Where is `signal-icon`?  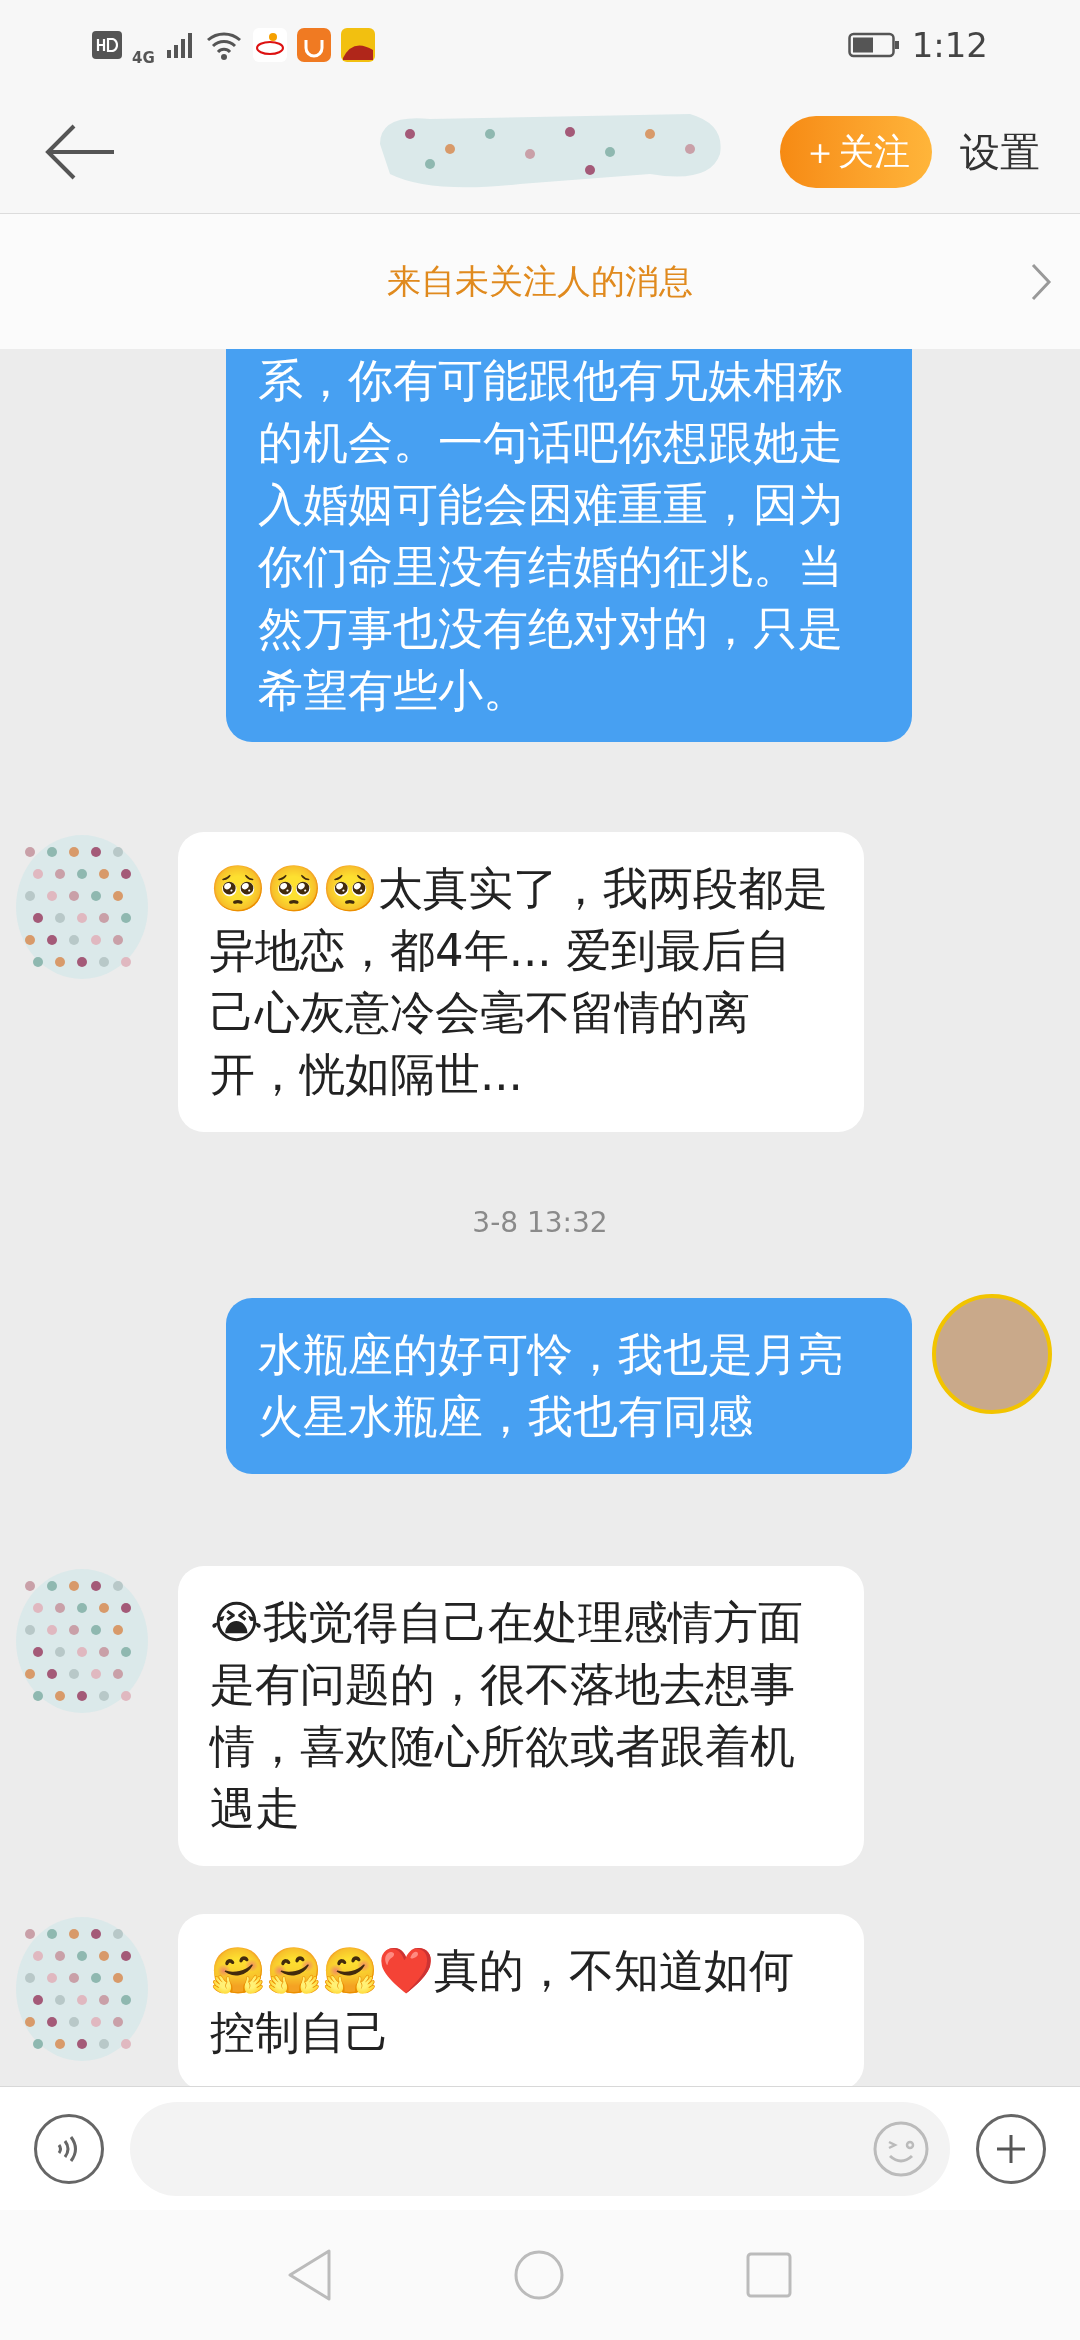 signal-icon is located at coordinates (179, 45).